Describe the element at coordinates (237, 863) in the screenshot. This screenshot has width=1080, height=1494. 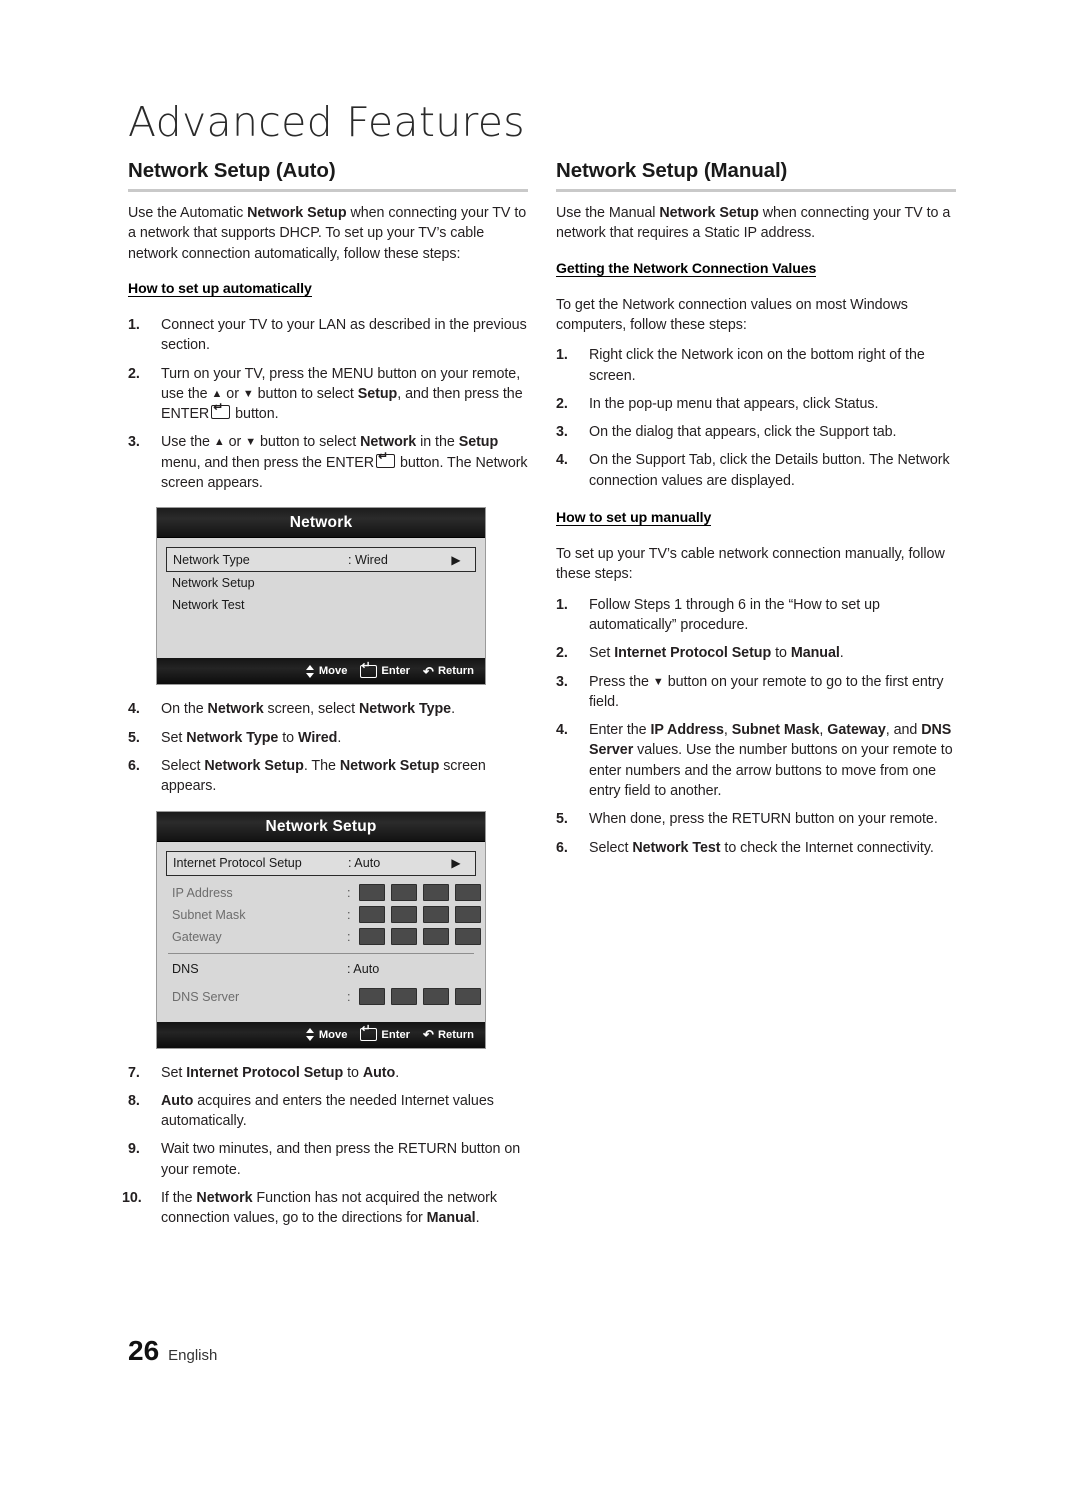
I see `osd-label-internet-protocol-setup: Internet Protocol Setup` at that location.